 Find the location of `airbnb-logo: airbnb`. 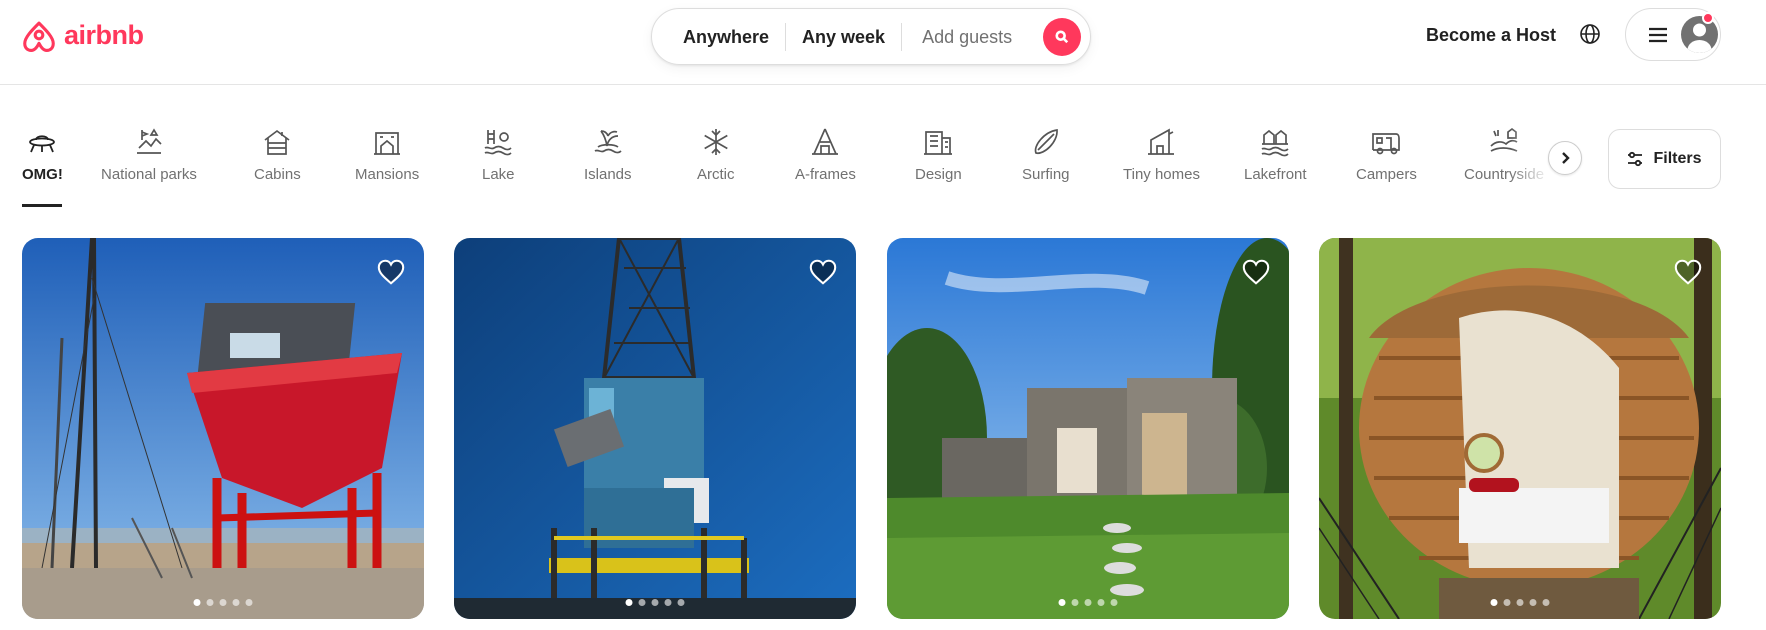

airbnb-logo: airbnb is located at coordinates (82, 35).